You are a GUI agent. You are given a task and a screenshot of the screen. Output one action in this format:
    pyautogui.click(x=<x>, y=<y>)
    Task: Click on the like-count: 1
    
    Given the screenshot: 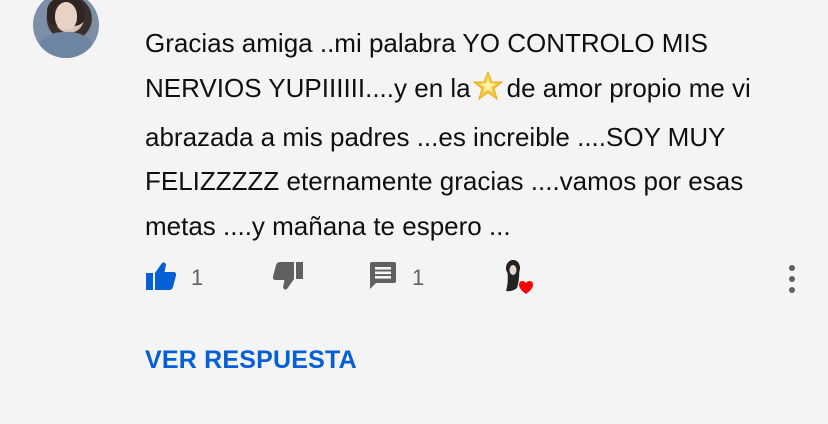 What is the action you would take?
    pyautogui.click(x=197, y=277)
    